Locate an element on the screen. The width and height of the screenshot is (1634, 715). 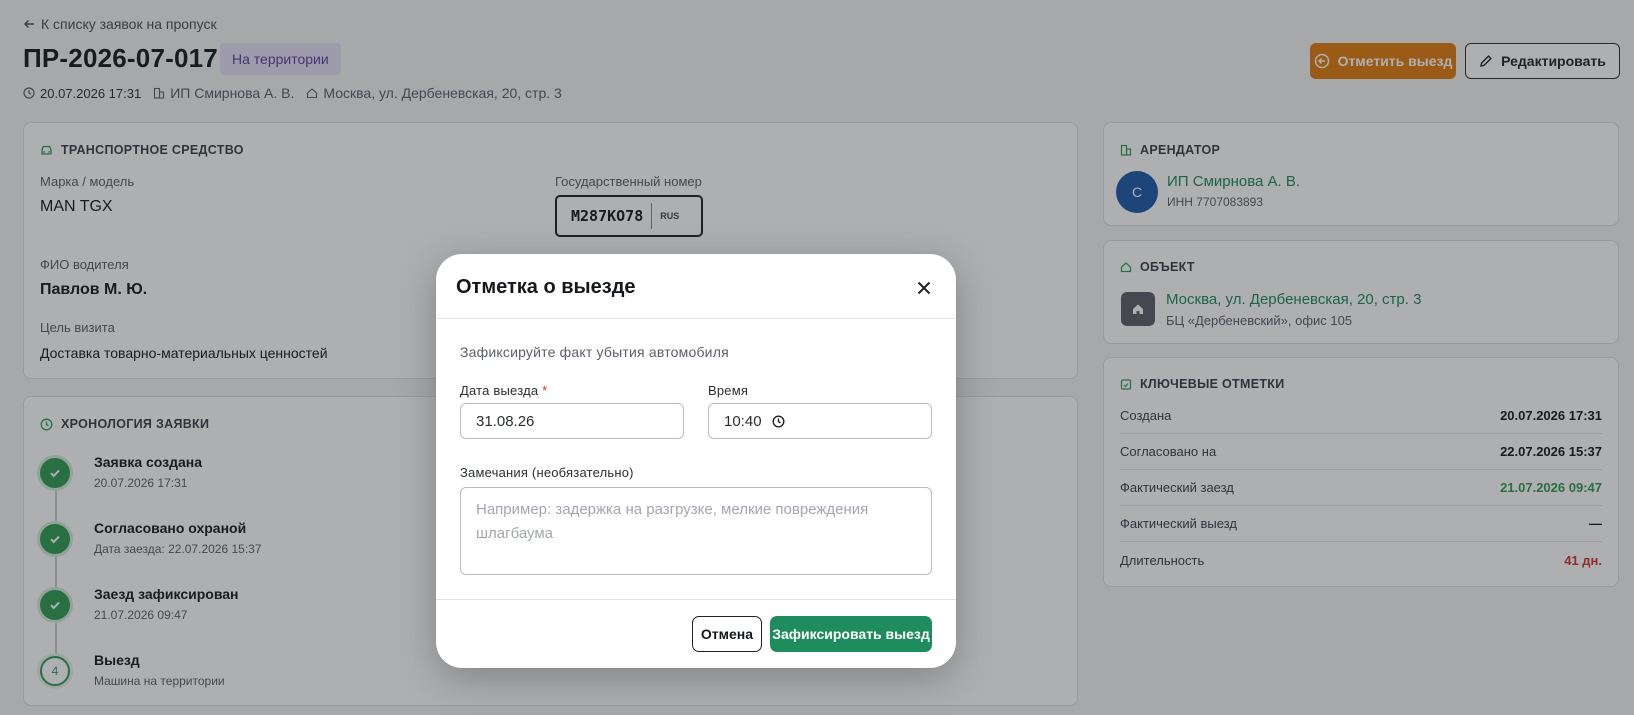
exit-time-input: 10:40 is located at coordinates (820, 421).